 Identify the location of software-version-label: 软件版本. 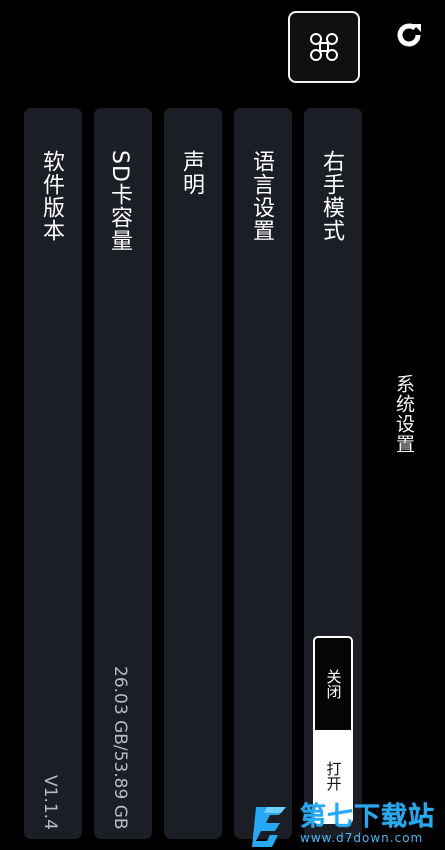
(51, 196).